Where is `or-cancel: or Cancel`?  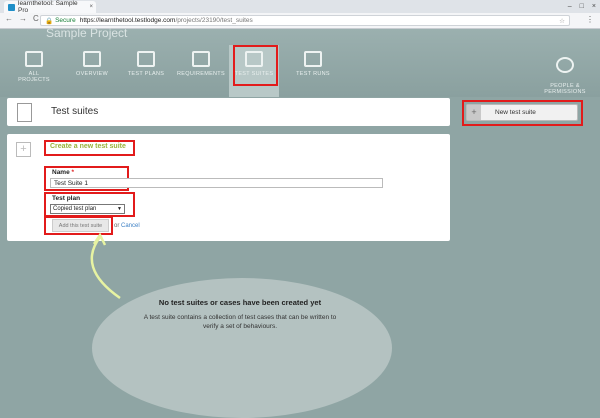
or-cancel: or Cancel is located at coordinates (127, 226).